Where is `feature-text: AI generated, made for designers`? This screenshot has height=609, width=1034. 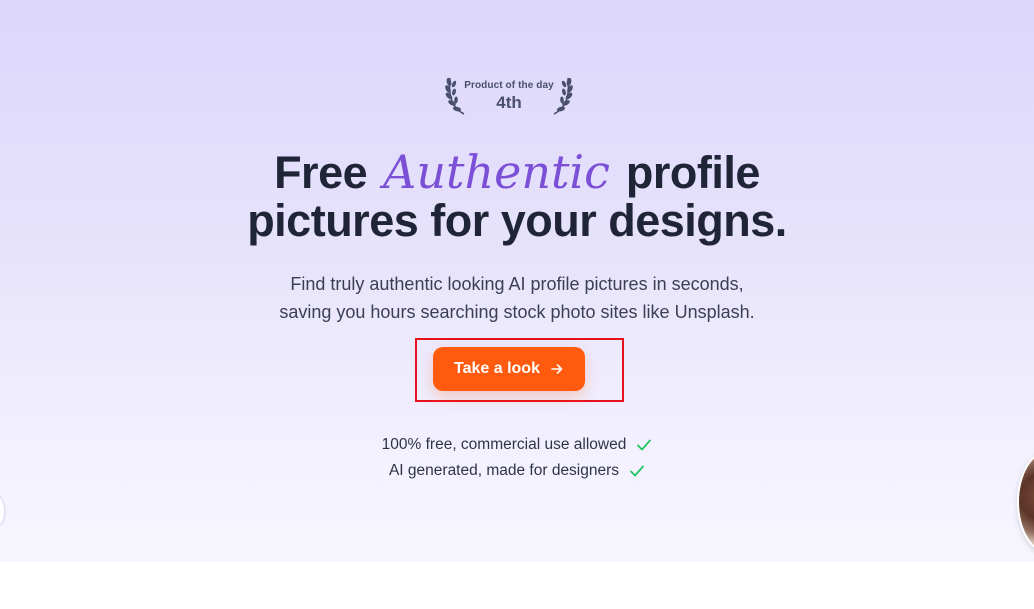 feature-text: AI generated, made for designers is located at coordinates (504, 470).